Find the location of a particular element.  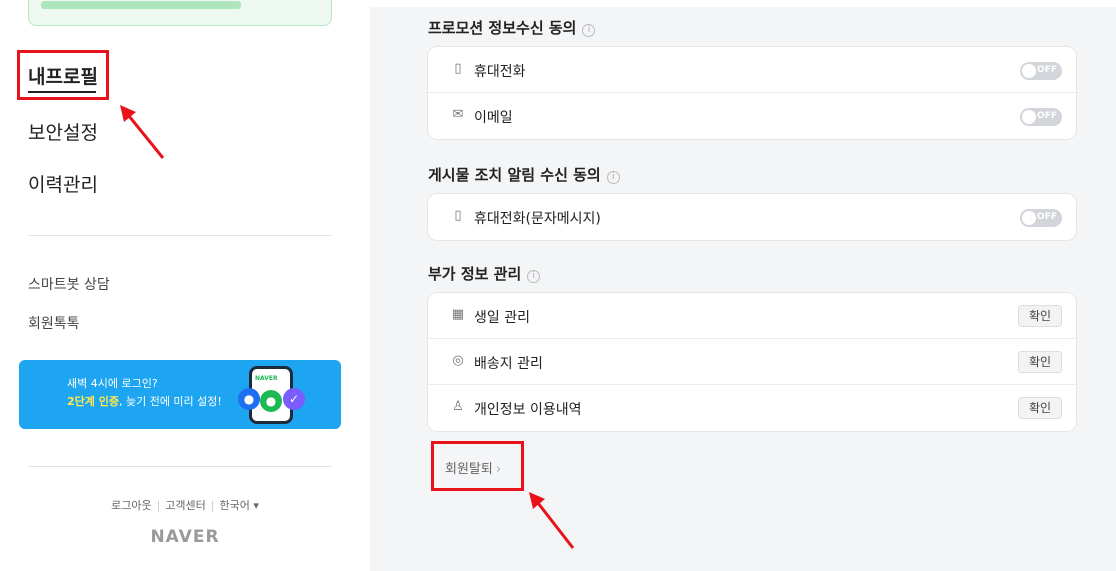

arrow-head-withdraw is located at coordinates (537, 500).